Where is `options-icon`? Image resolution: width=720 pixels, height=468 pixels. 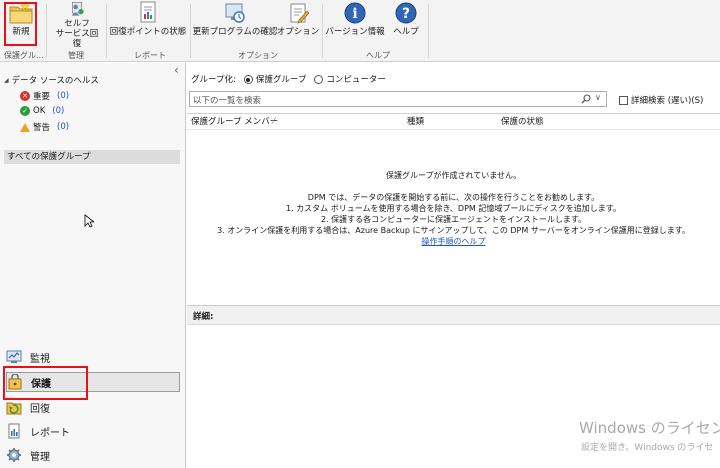 options-icon is located at coordinates (300, 13).